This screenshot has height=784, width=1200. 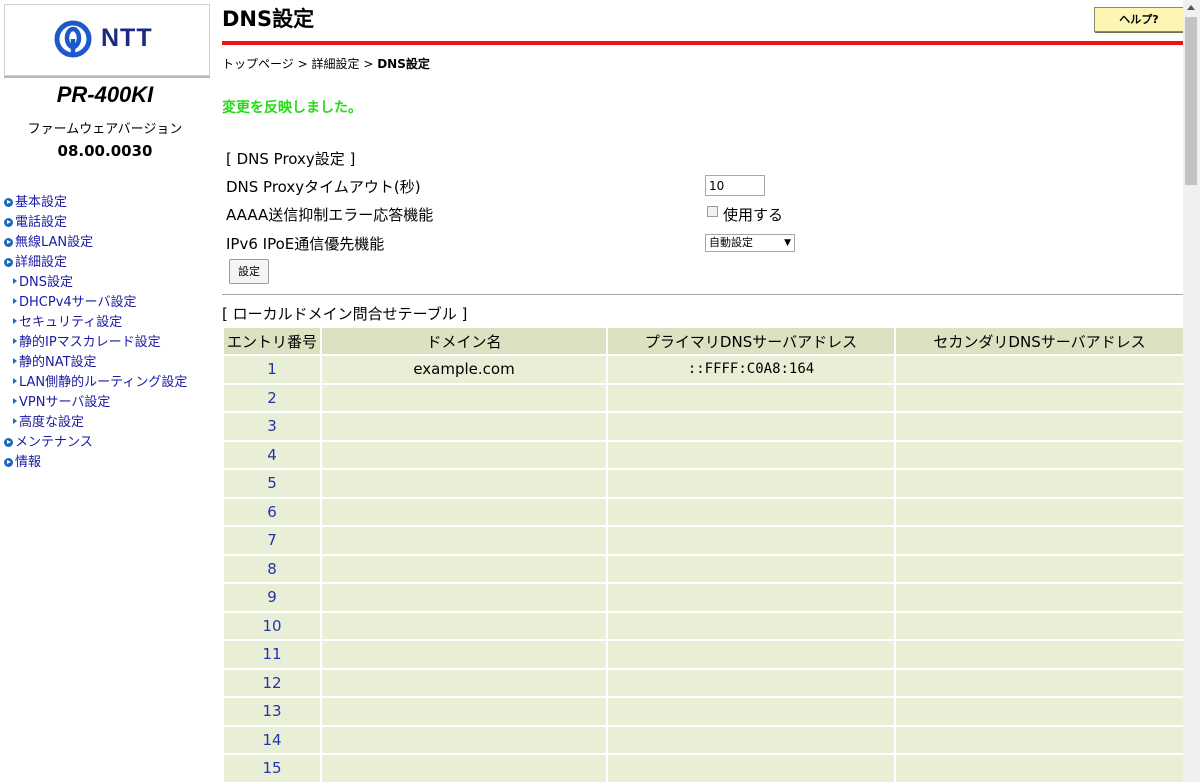 I want to click on entry-cell: 13, so click(x=272, y=711).